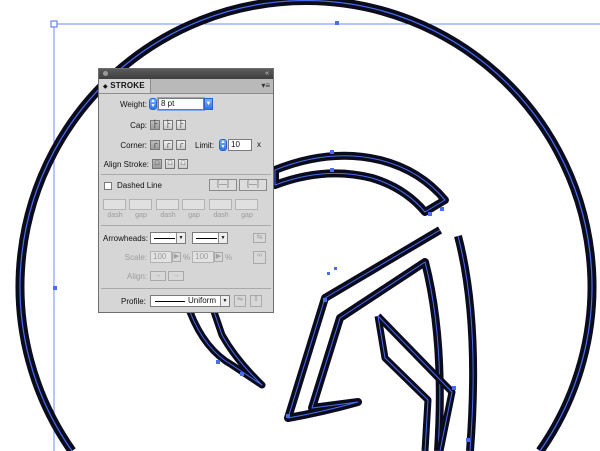  Describe the element at coordinates (240, 301) in the screenshot. I see `flip-along-icon: ⇋` at that location.